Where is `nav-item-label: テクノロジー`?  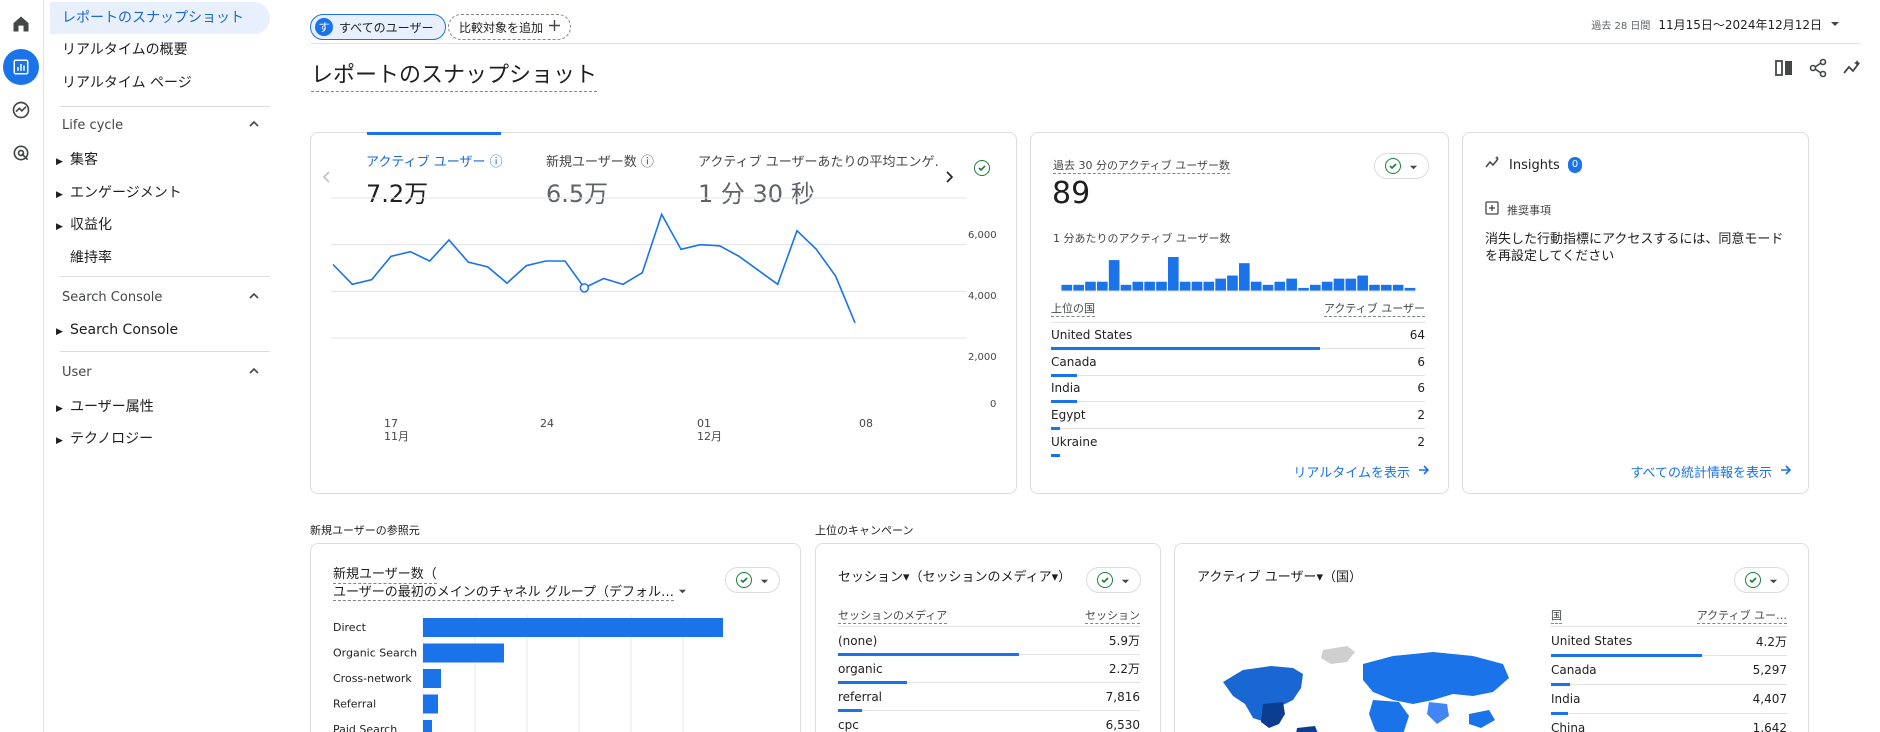 nav-item-label: テクノロジー is located at coordinates (112, 439).